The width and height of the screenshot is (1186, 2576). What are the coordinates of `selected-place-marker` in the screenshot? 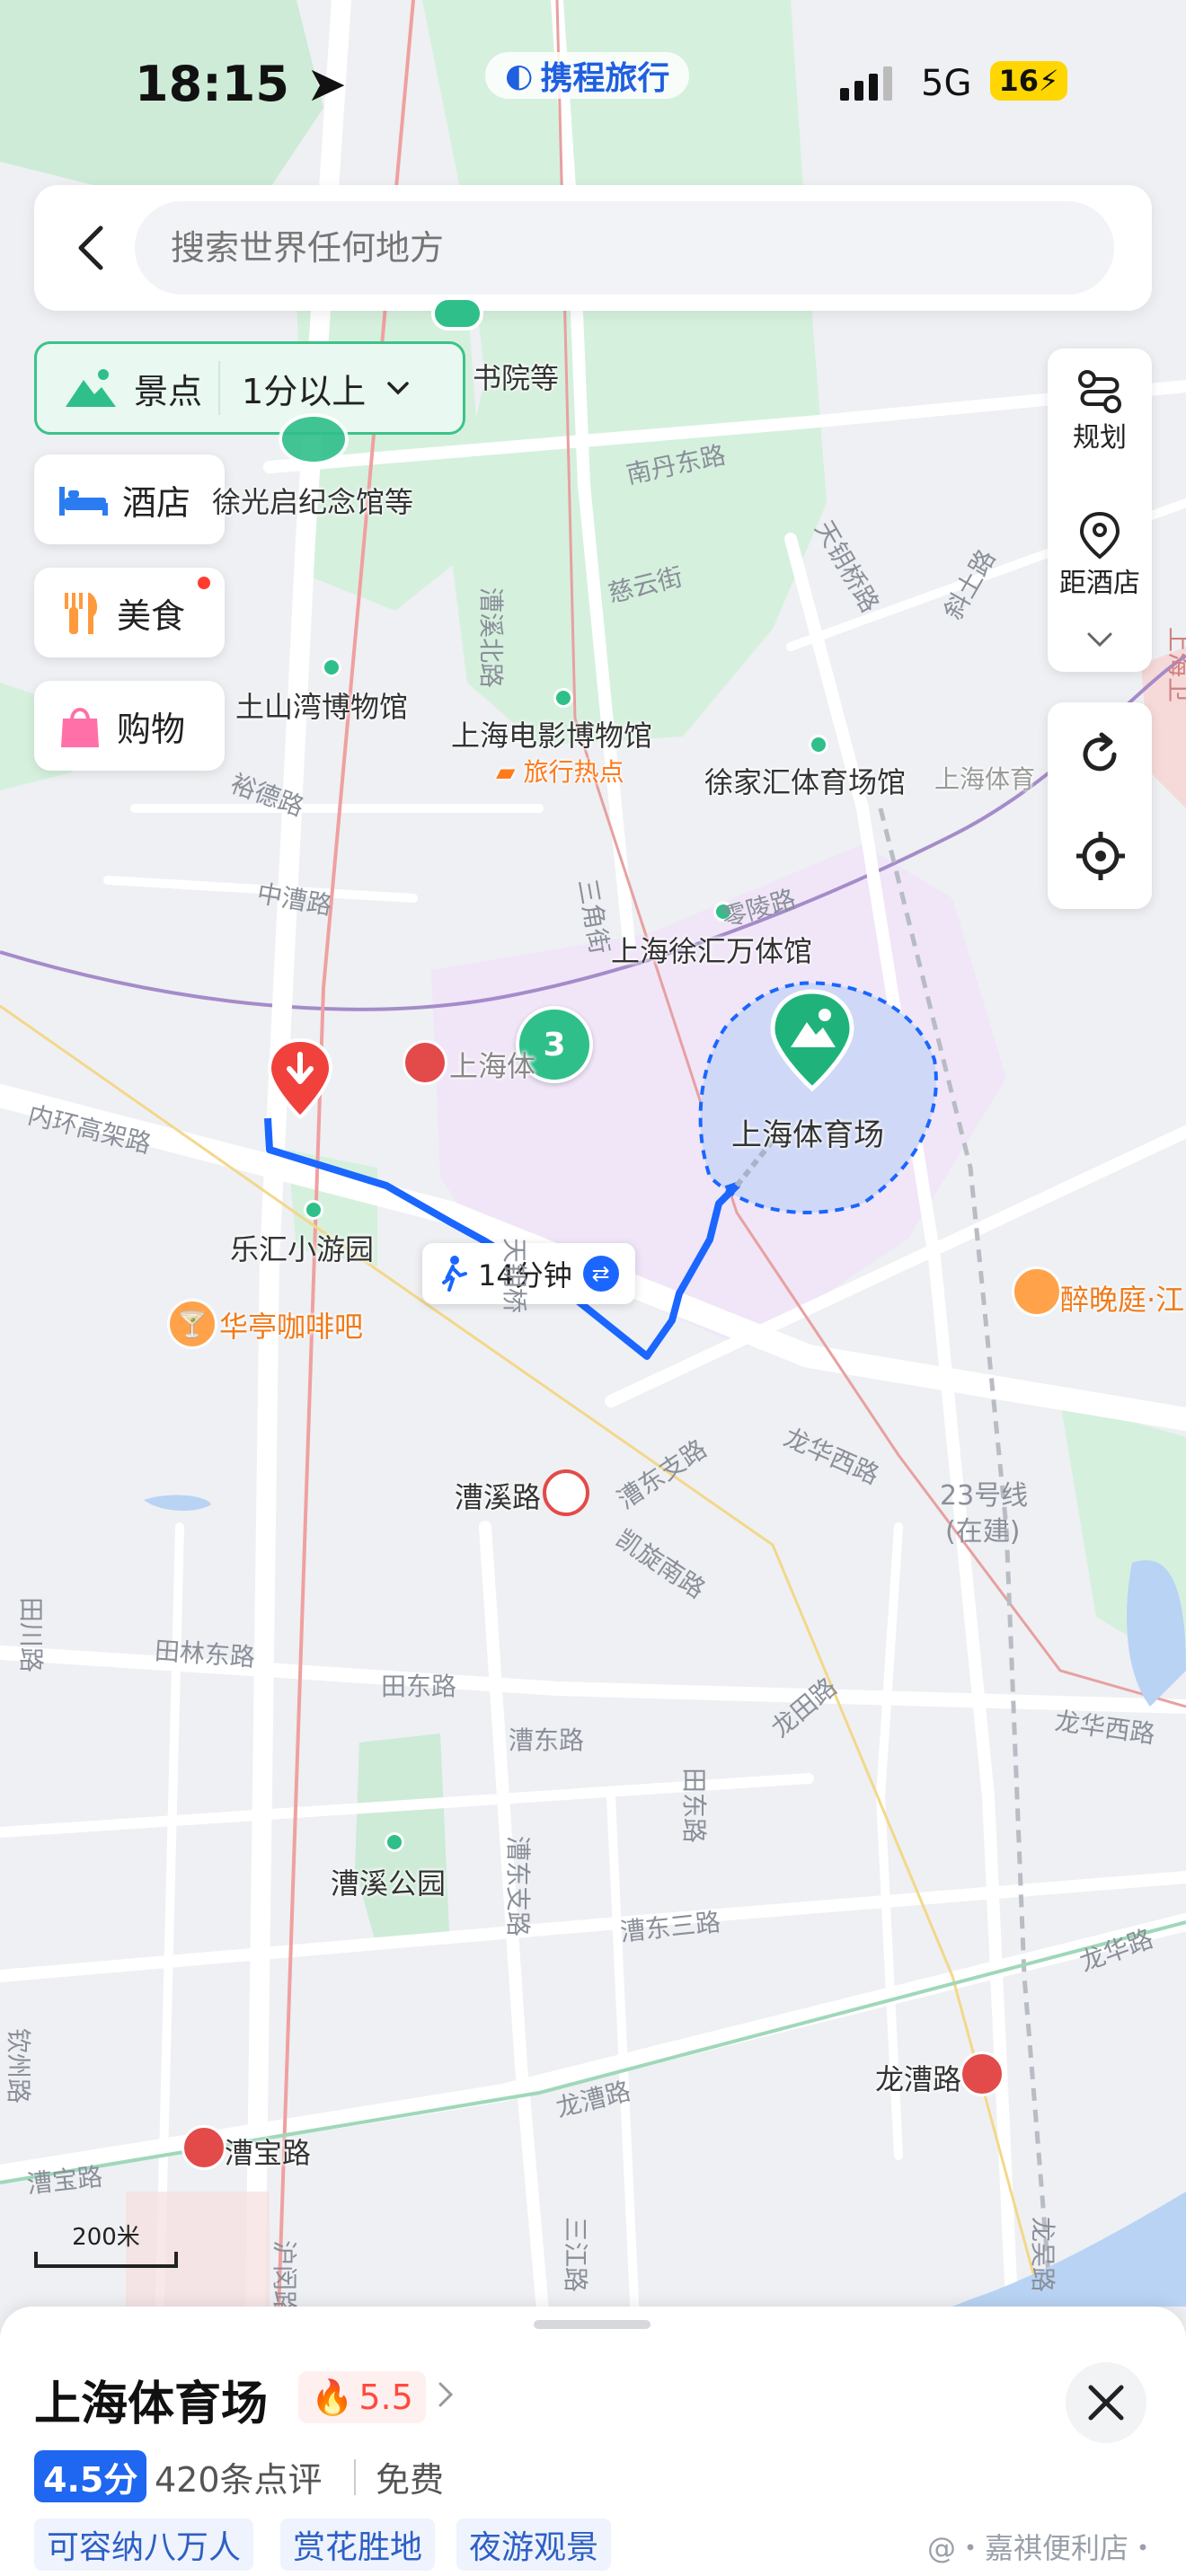 It's located at (812, 1043).